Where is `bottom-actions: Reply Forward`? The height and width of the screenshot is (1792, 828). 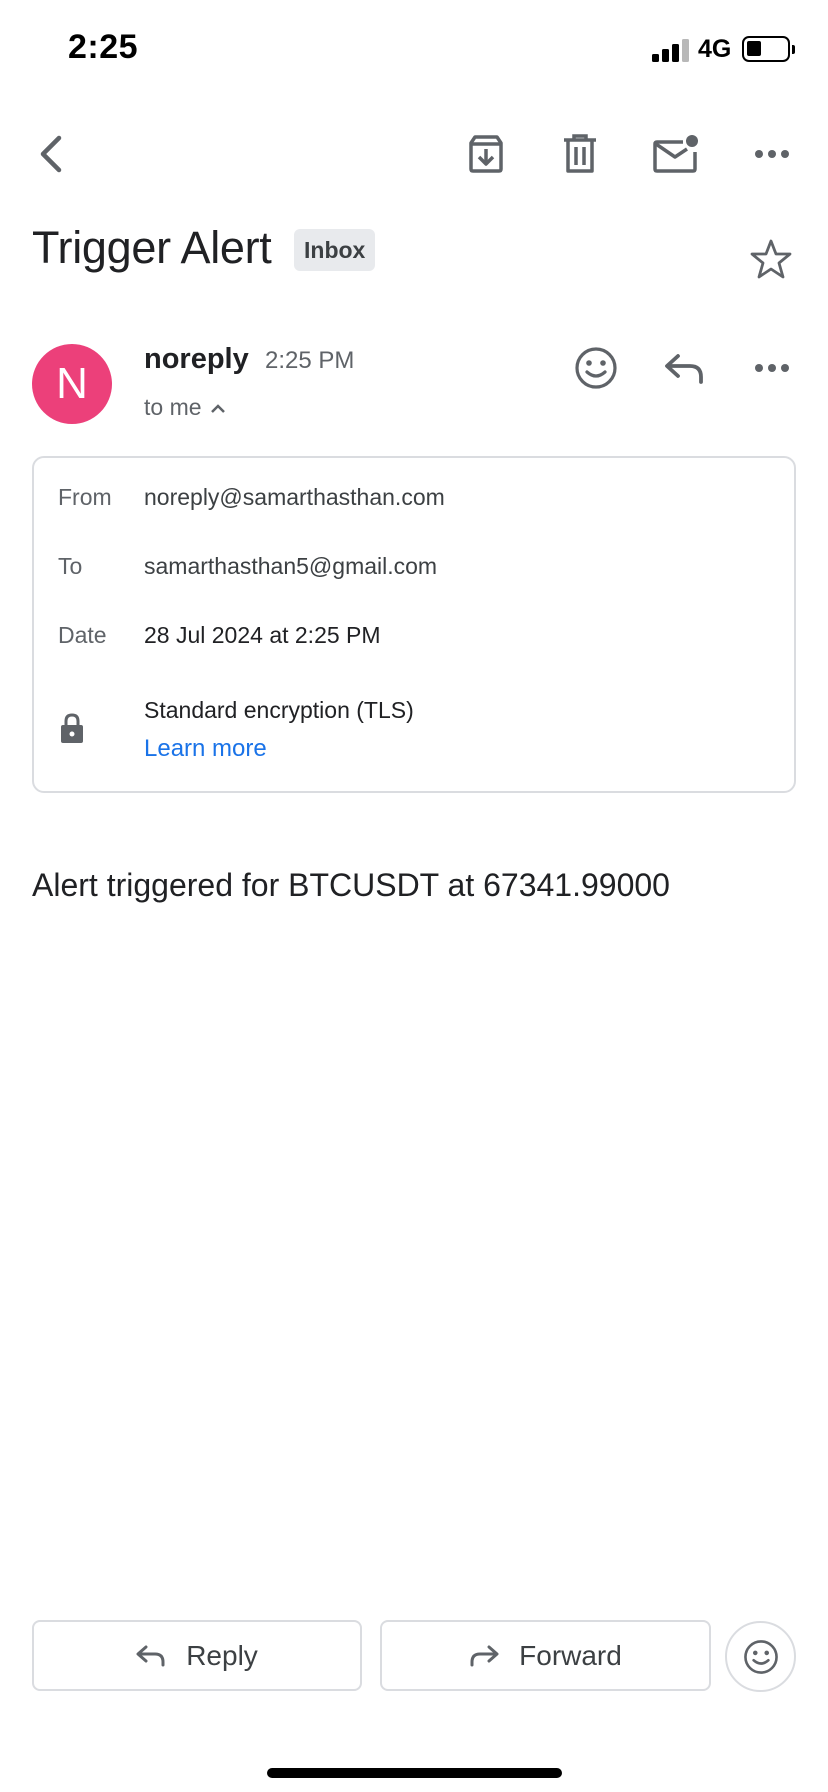
bottom-actions: Reply Forward is located at coordinates (414, 1656).